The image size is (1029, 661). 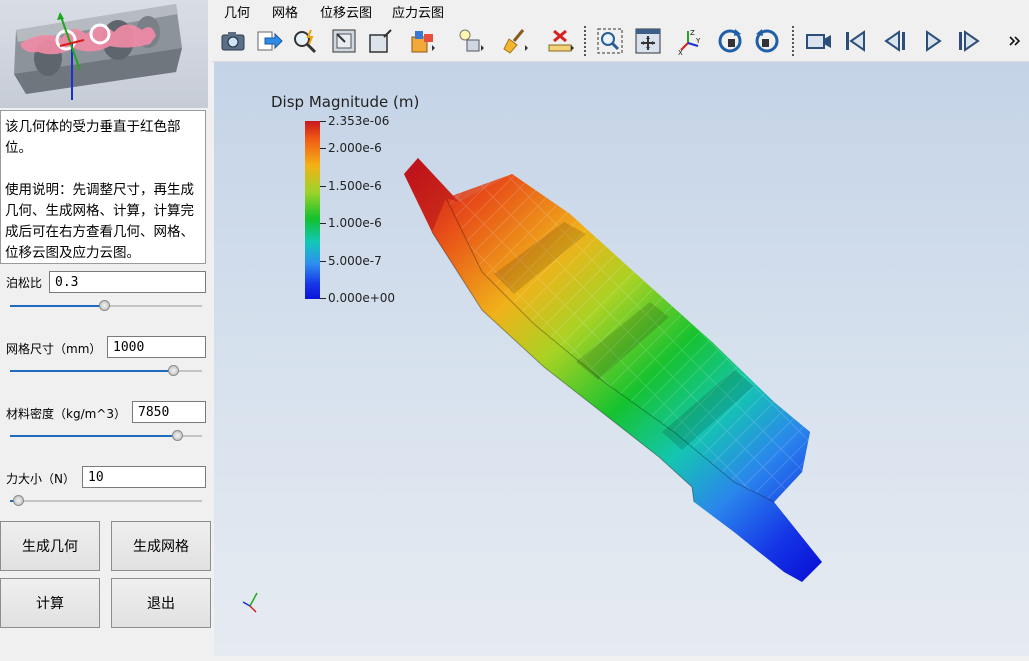 What do you see at coordinates (767, 41) in the screenshot?
I see `rotate-ccw-icon` at bounding box center [767, 41].